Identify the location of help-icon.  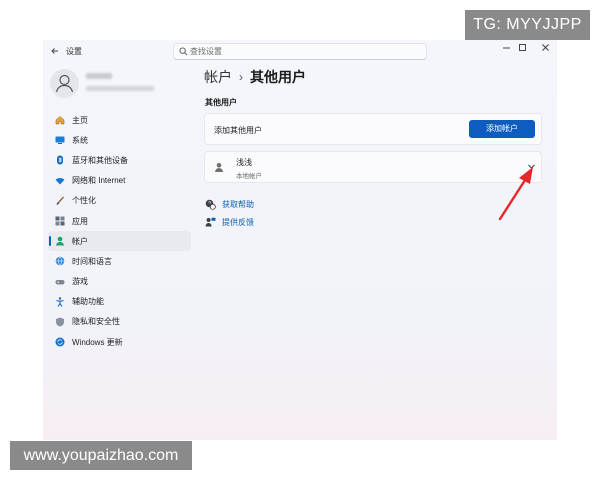
(210, 204).